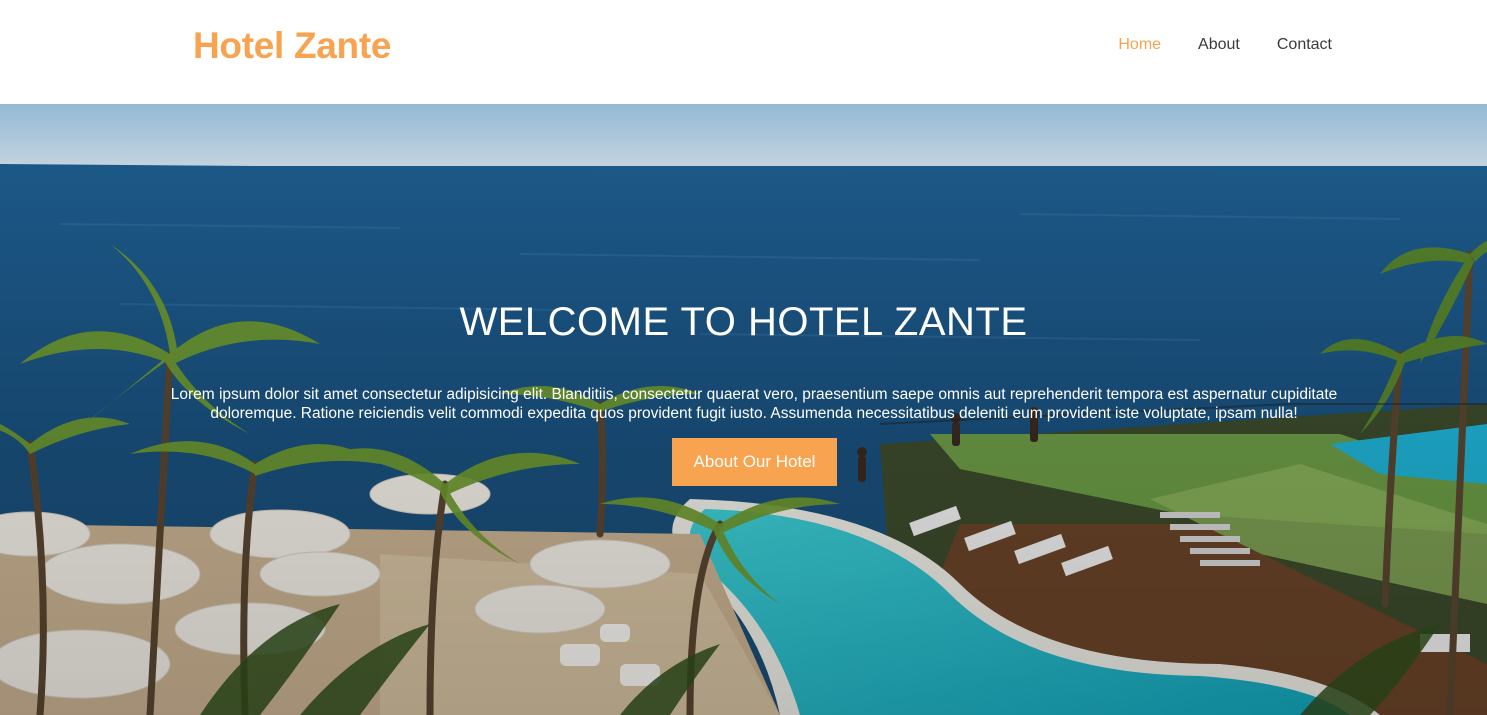  I want to click on hero-title: WELCOME TO HOTEL ZANTE, so click(743, 322).